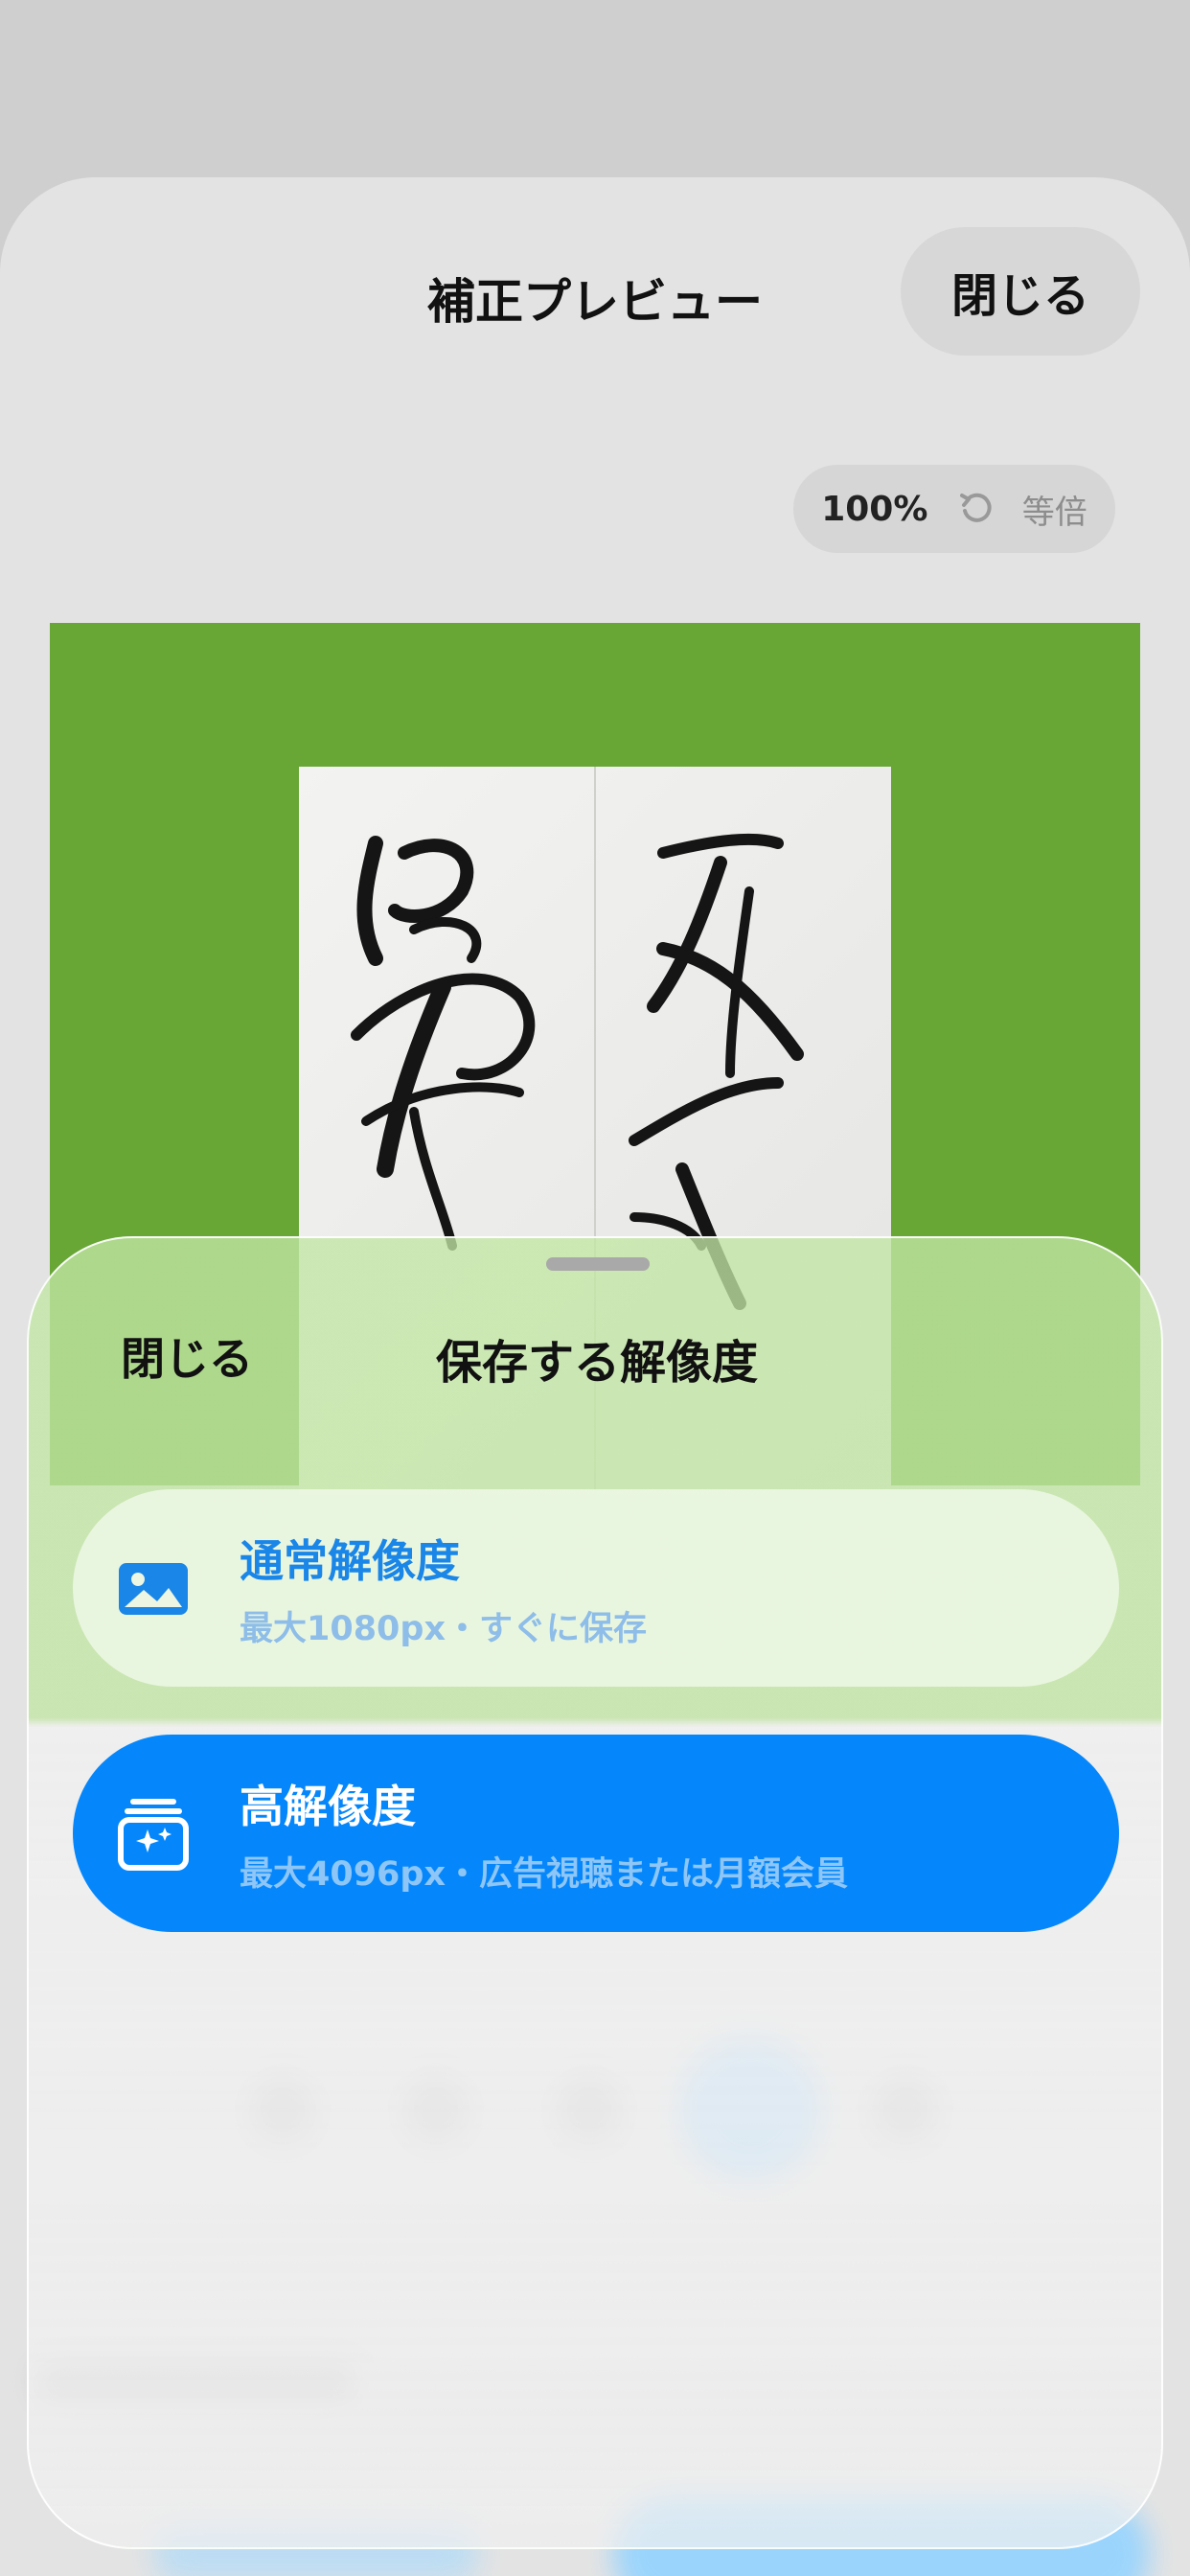  Describe the element at coordinates (596, 1588) in the screenshot. I see `normal-resolution-option: 通常解像度 最大1080px・すぐに保存` at that location.